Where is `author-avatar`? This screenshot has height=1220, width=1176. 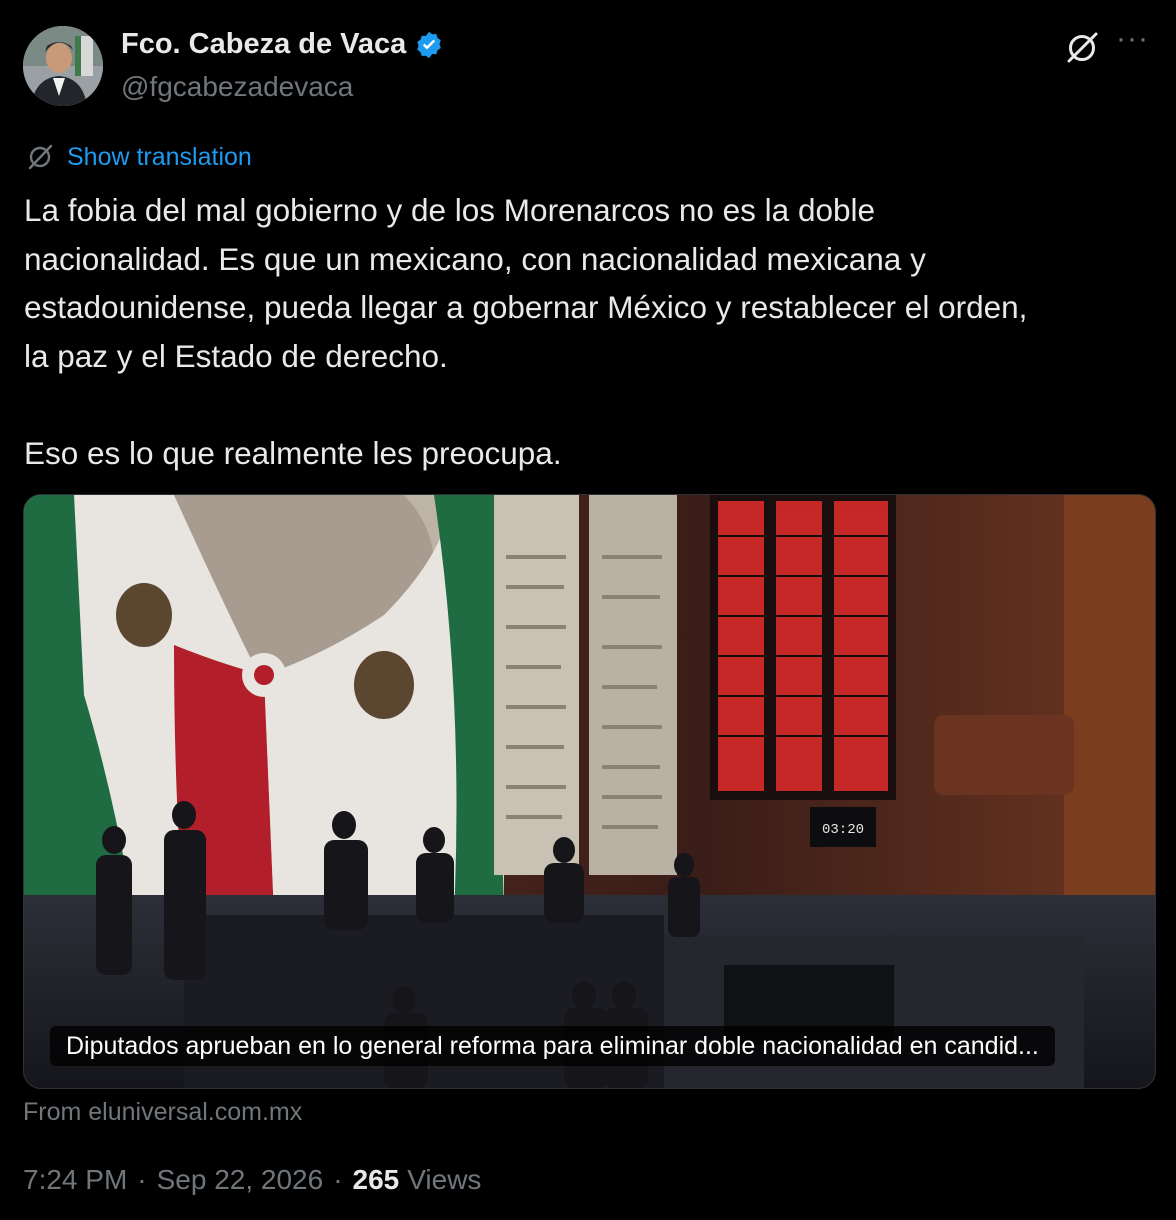
author-avatar is located at coordinates (63, 66).